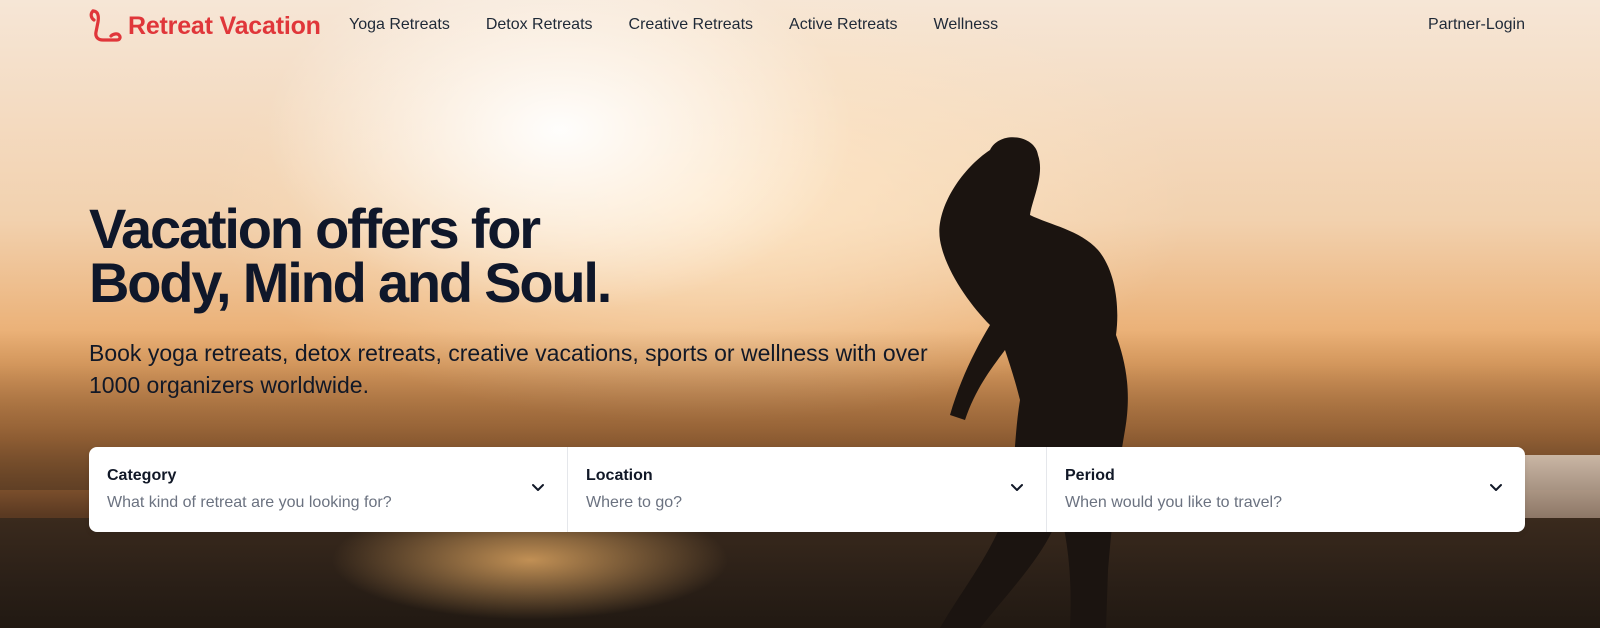 The height and width of the screenshot is (628, 1600). Describe the element at coordinates (350, 282) in the screenshot. I see `hero-headline-line2: Body, Mind and Soul.` at that location.